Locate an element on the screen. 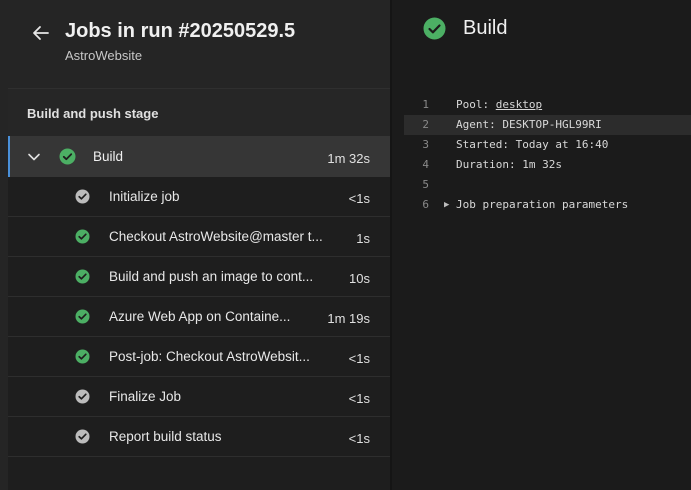 The height and width of the screenshot is (490, 691). log-text: Duration: 1m 32s is located at coordinates (509, 164).